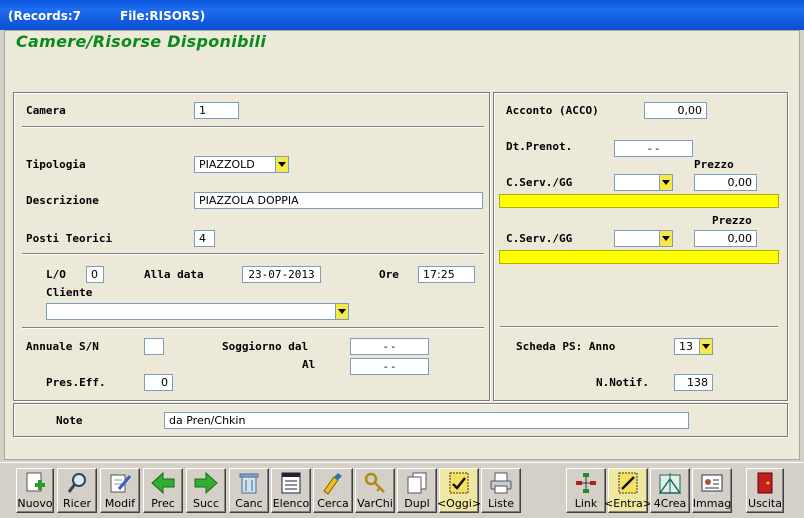  I want to click on arrow-right-icon, so click(206, 483).